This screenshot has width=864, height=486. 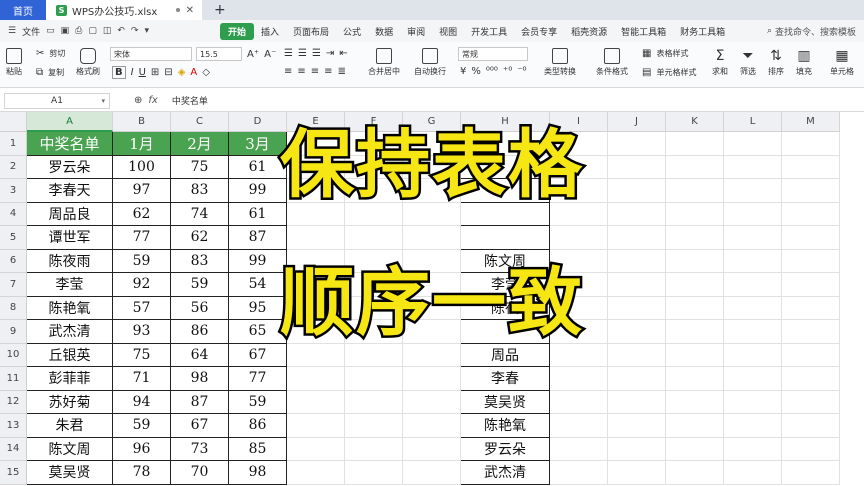 What do you see at coordinates (316, 355) in the screenshot?
I see `cell-e10` at bounding box center [316, 355].